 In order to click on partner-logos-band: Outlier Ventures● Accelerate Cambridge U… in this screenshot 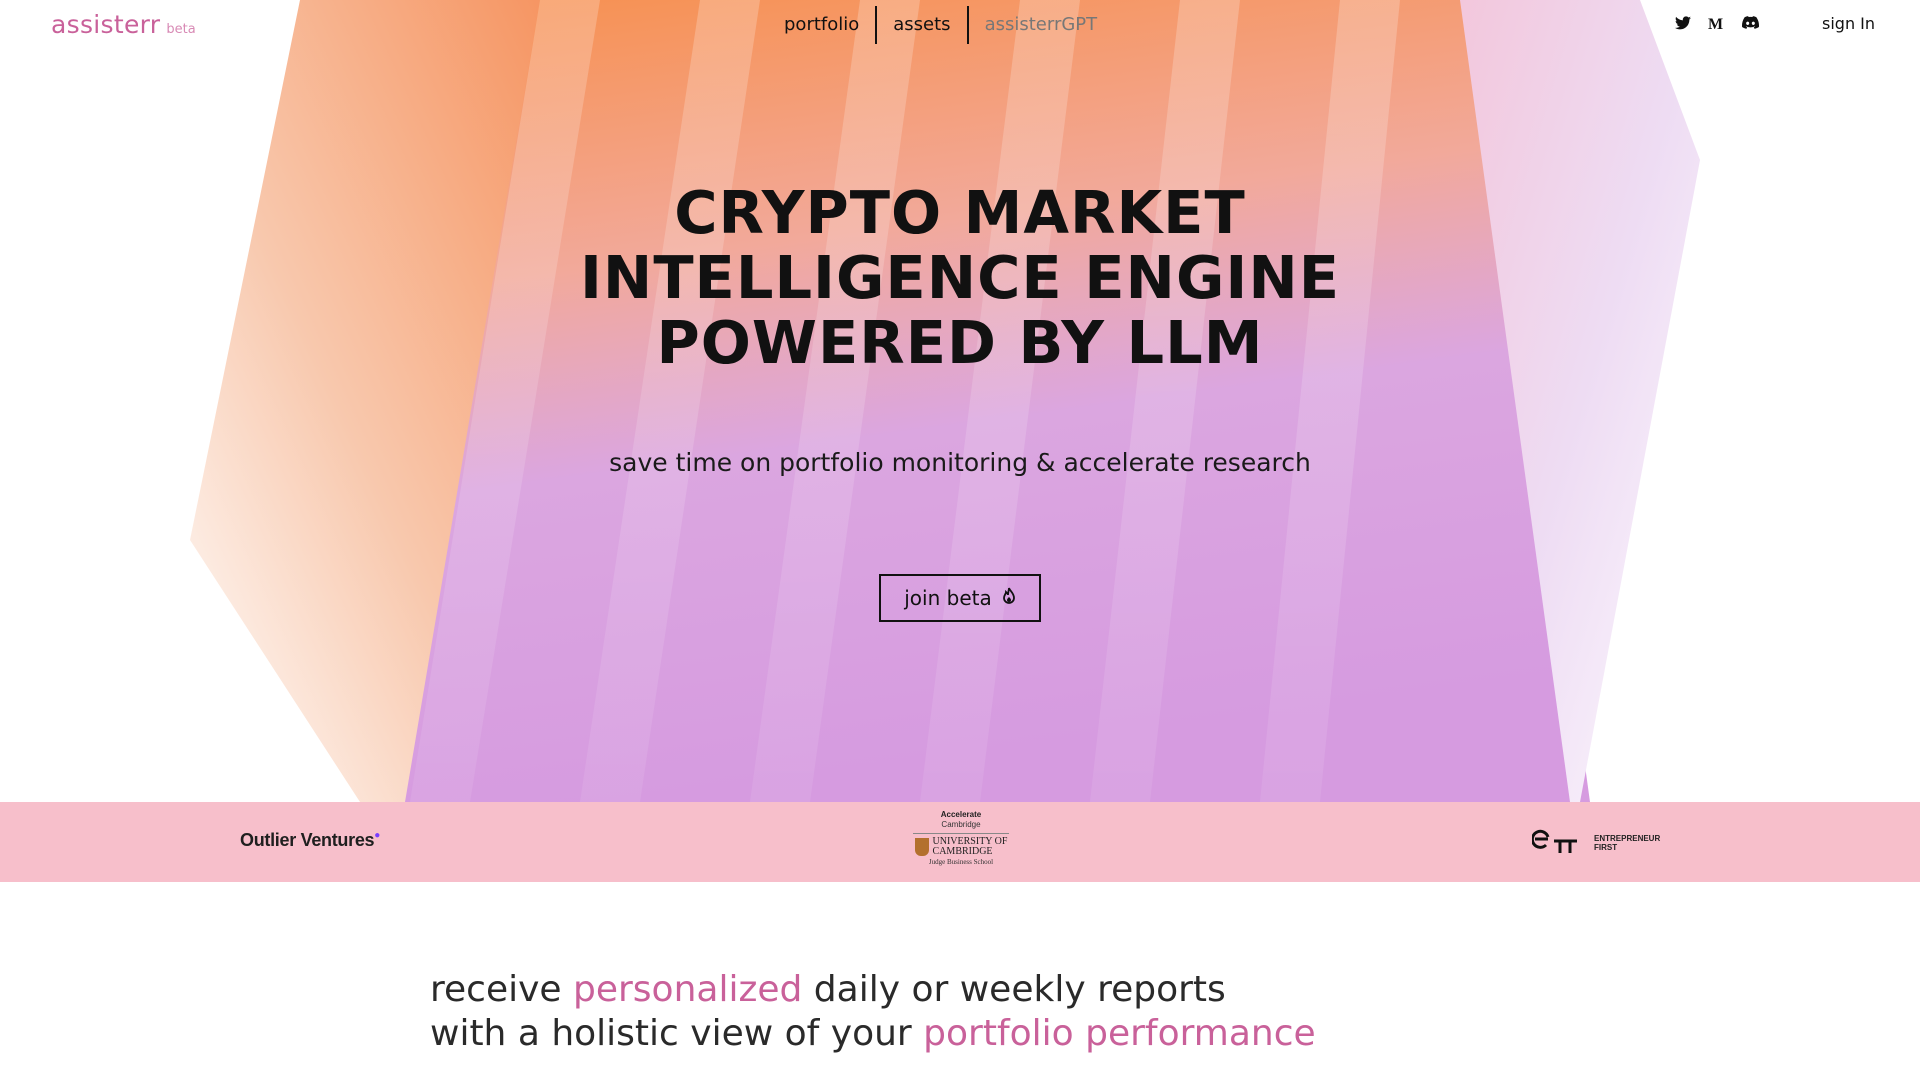, I will do `click(960, 842)`.